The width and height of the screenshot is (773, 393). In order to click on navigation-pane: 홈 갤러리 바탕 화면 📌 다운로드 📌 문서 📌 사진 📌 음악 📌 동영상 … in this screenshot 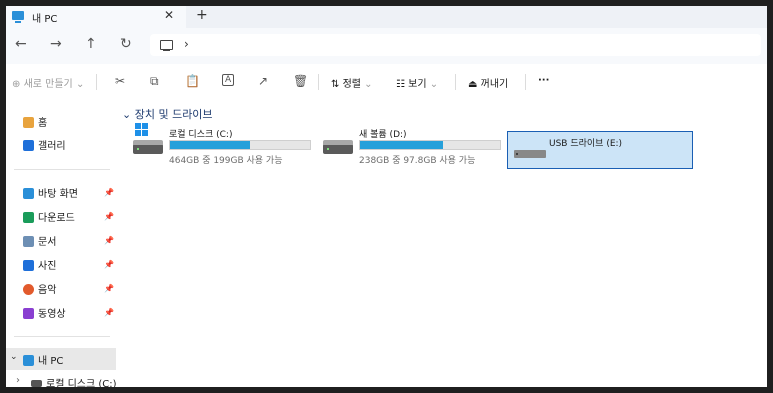, I will do `click(61, 243)`.